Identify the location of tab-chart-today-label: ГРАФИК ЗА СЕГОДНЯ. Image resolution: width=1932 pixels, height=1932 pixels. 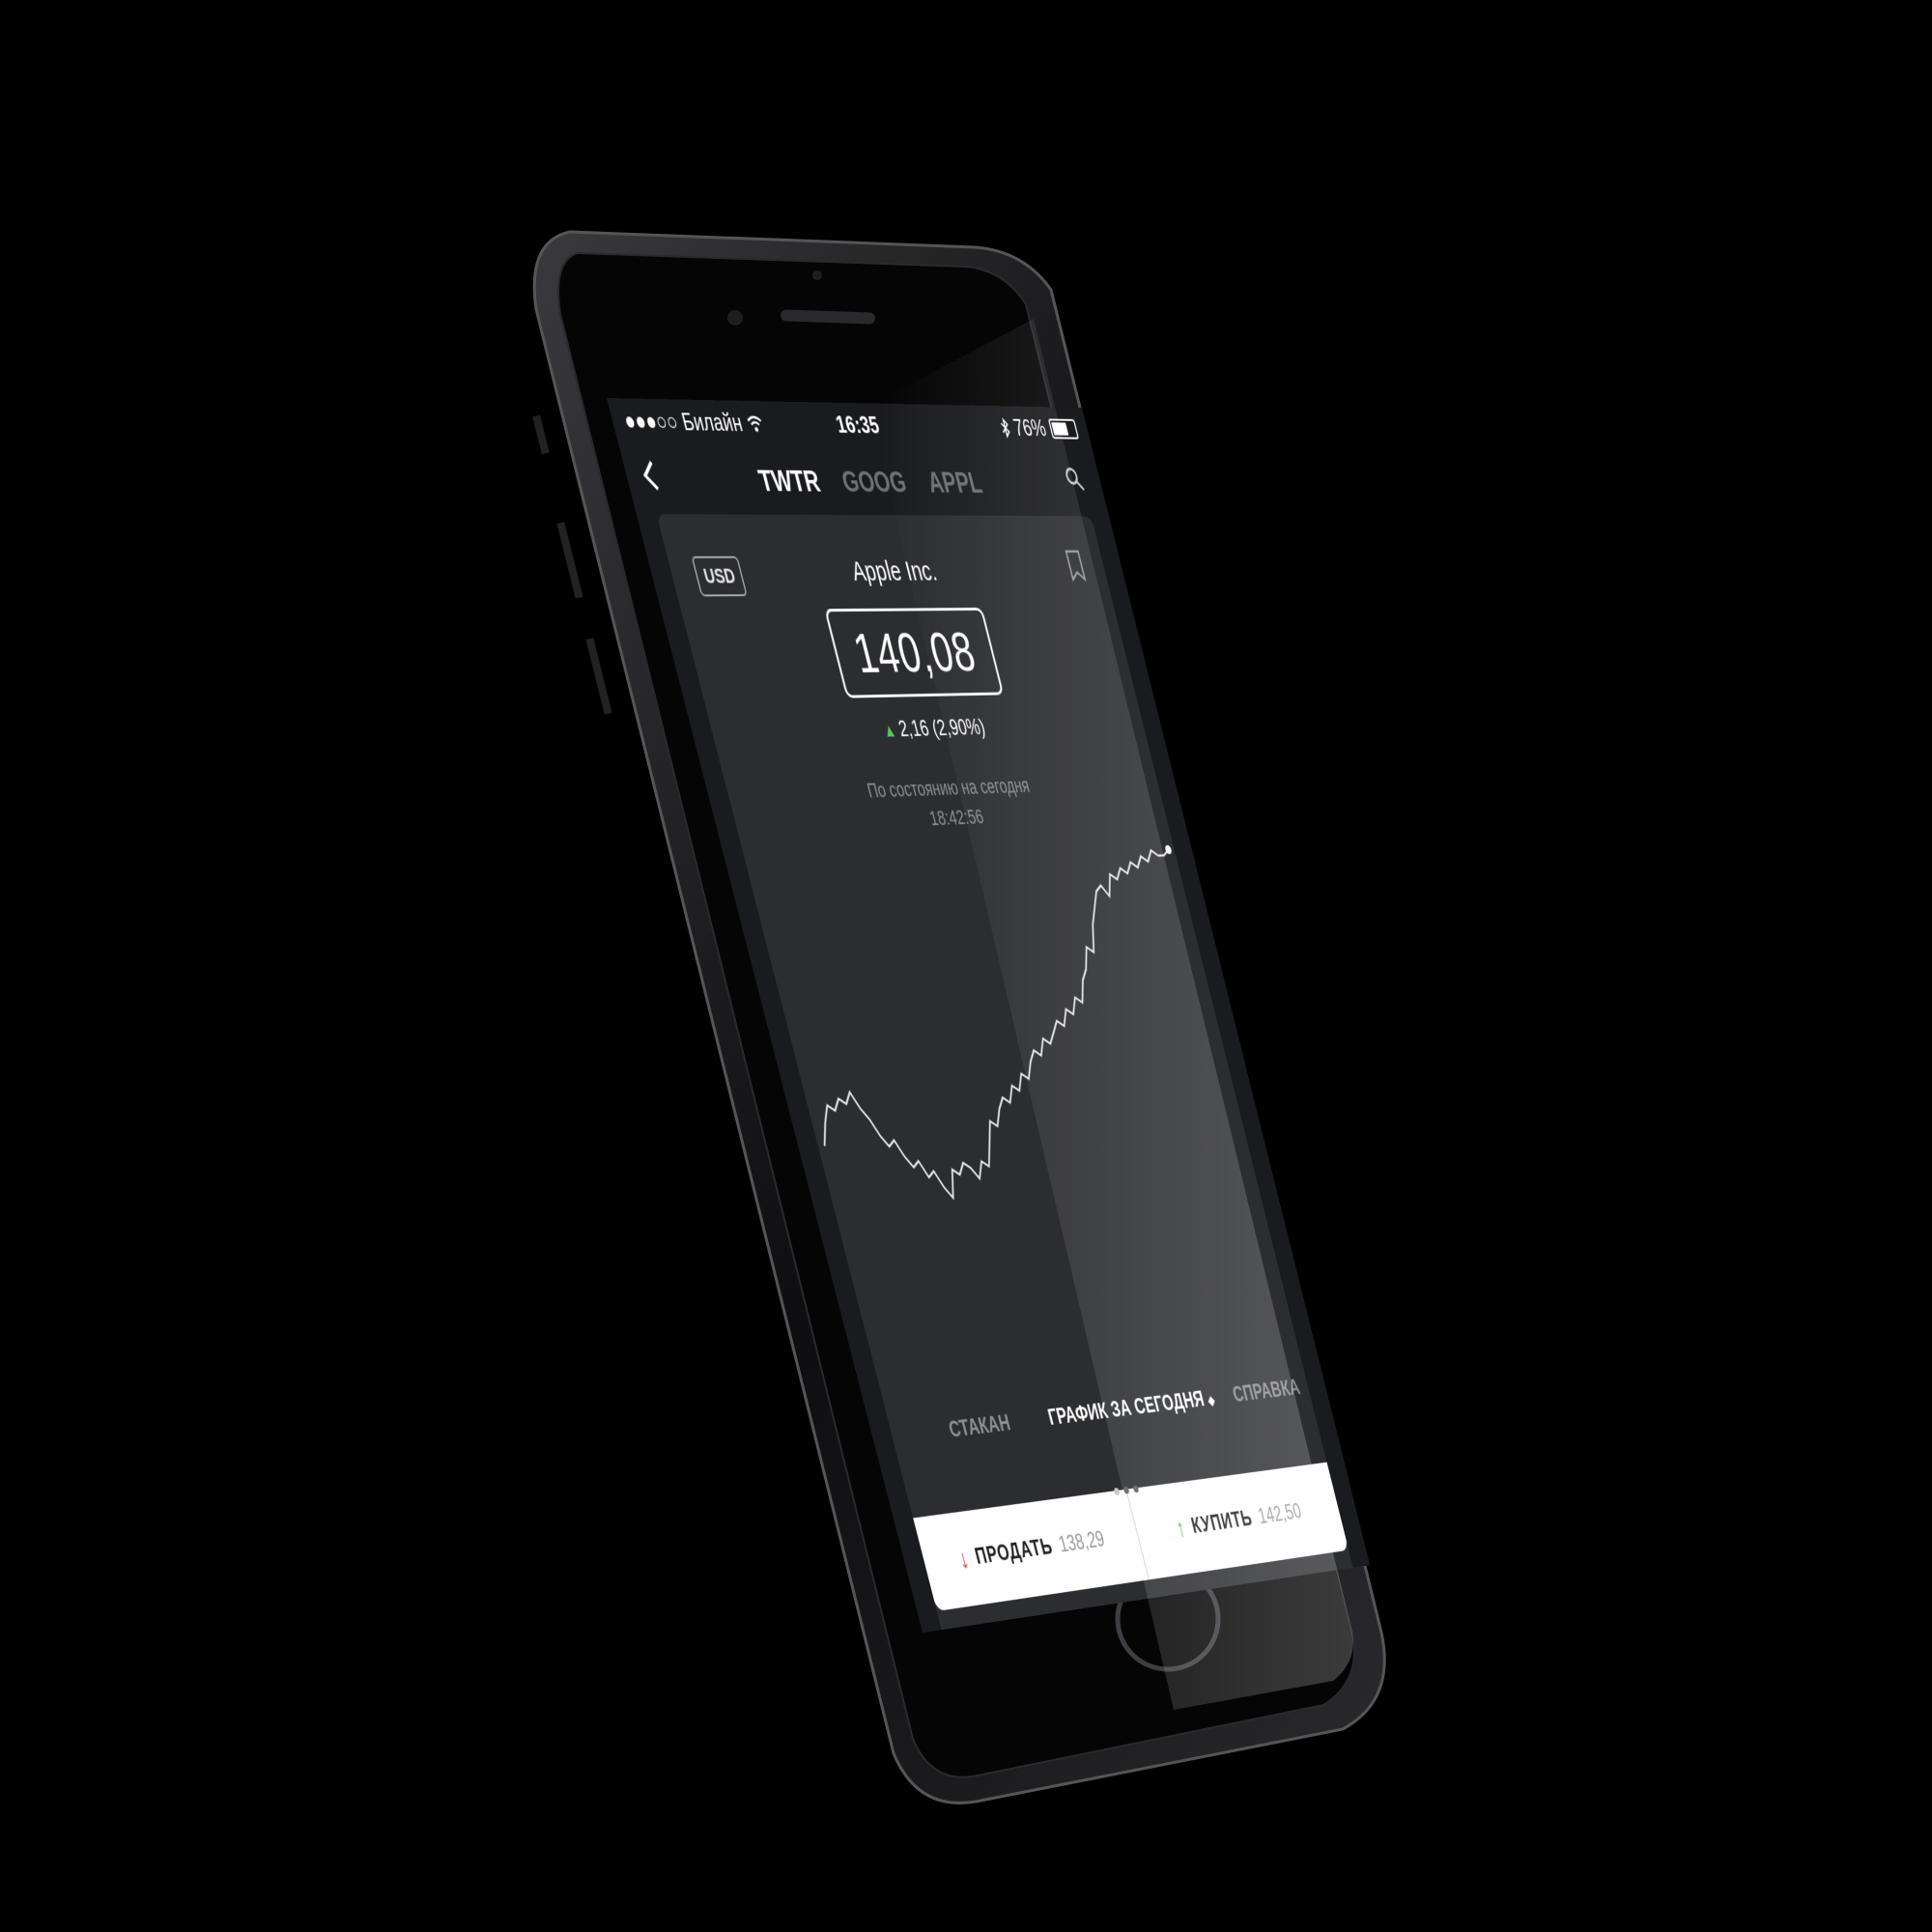
(1126, 1409).